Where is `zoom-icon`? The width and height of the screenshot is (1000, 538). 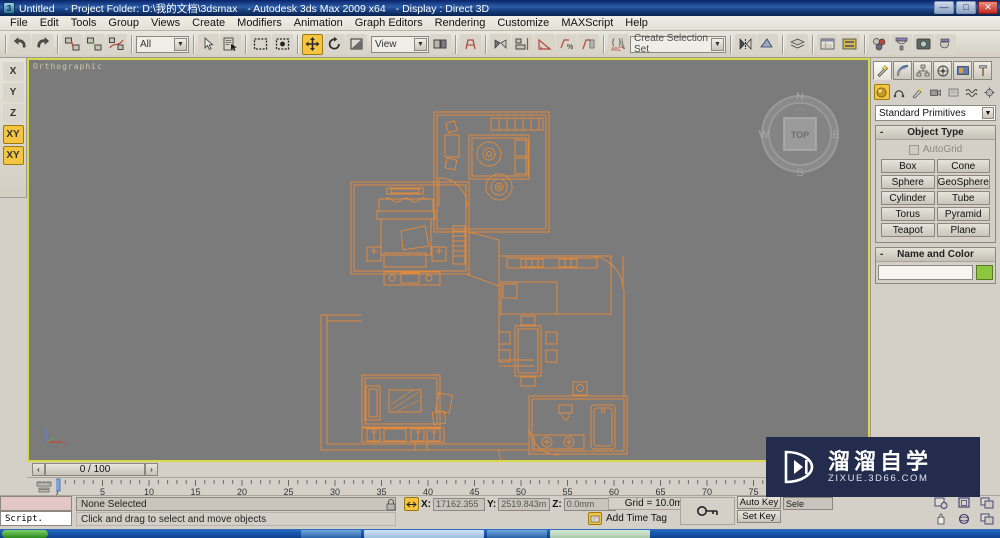
zoom-icon is located at coordinates (941, 503).